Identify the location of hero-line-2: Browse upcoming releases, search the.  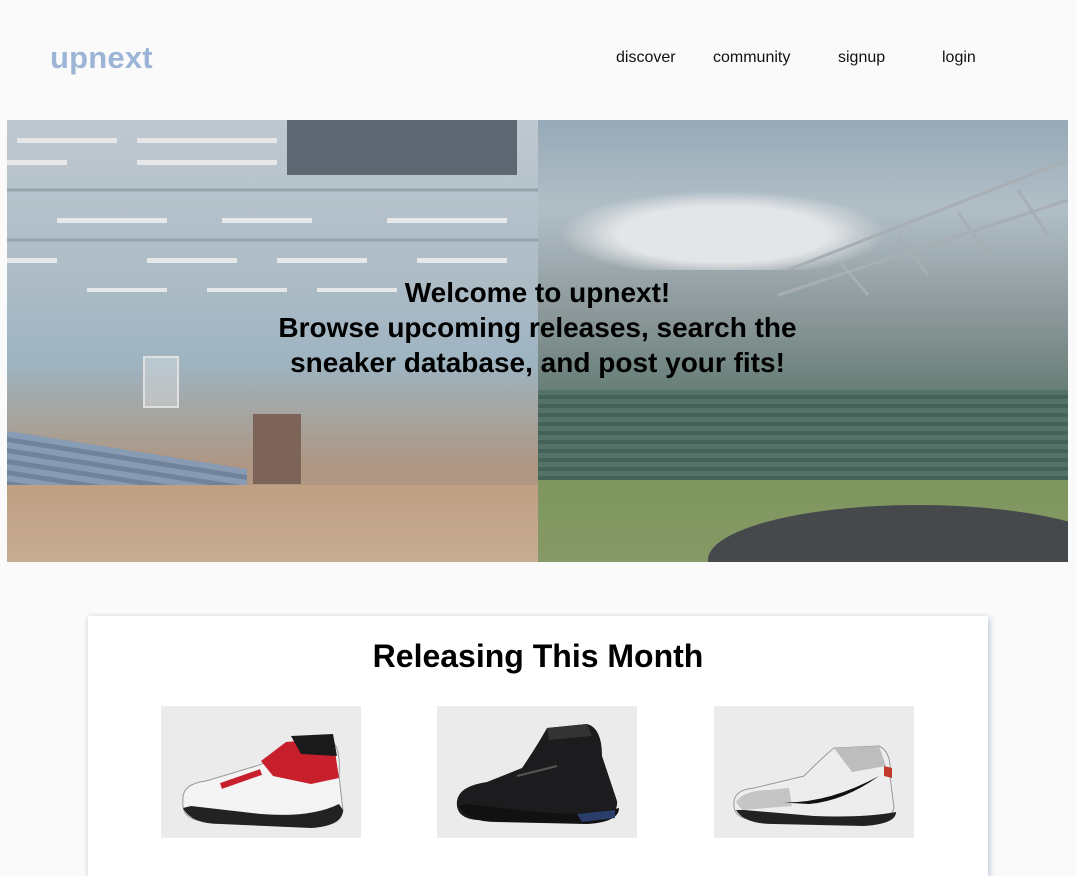
(537, 327).